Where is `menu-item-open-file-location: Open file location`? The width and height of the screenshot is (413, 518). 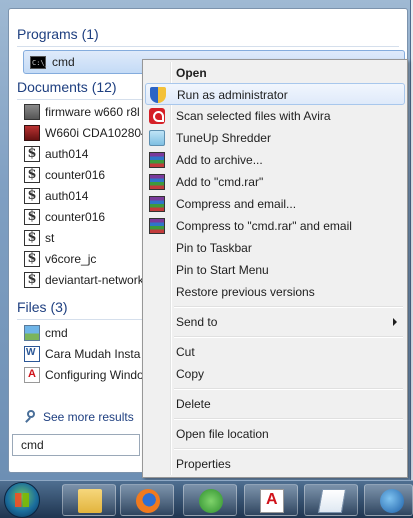 menu-item-open-file-location: Open file location is located at coordinates (275, 434).